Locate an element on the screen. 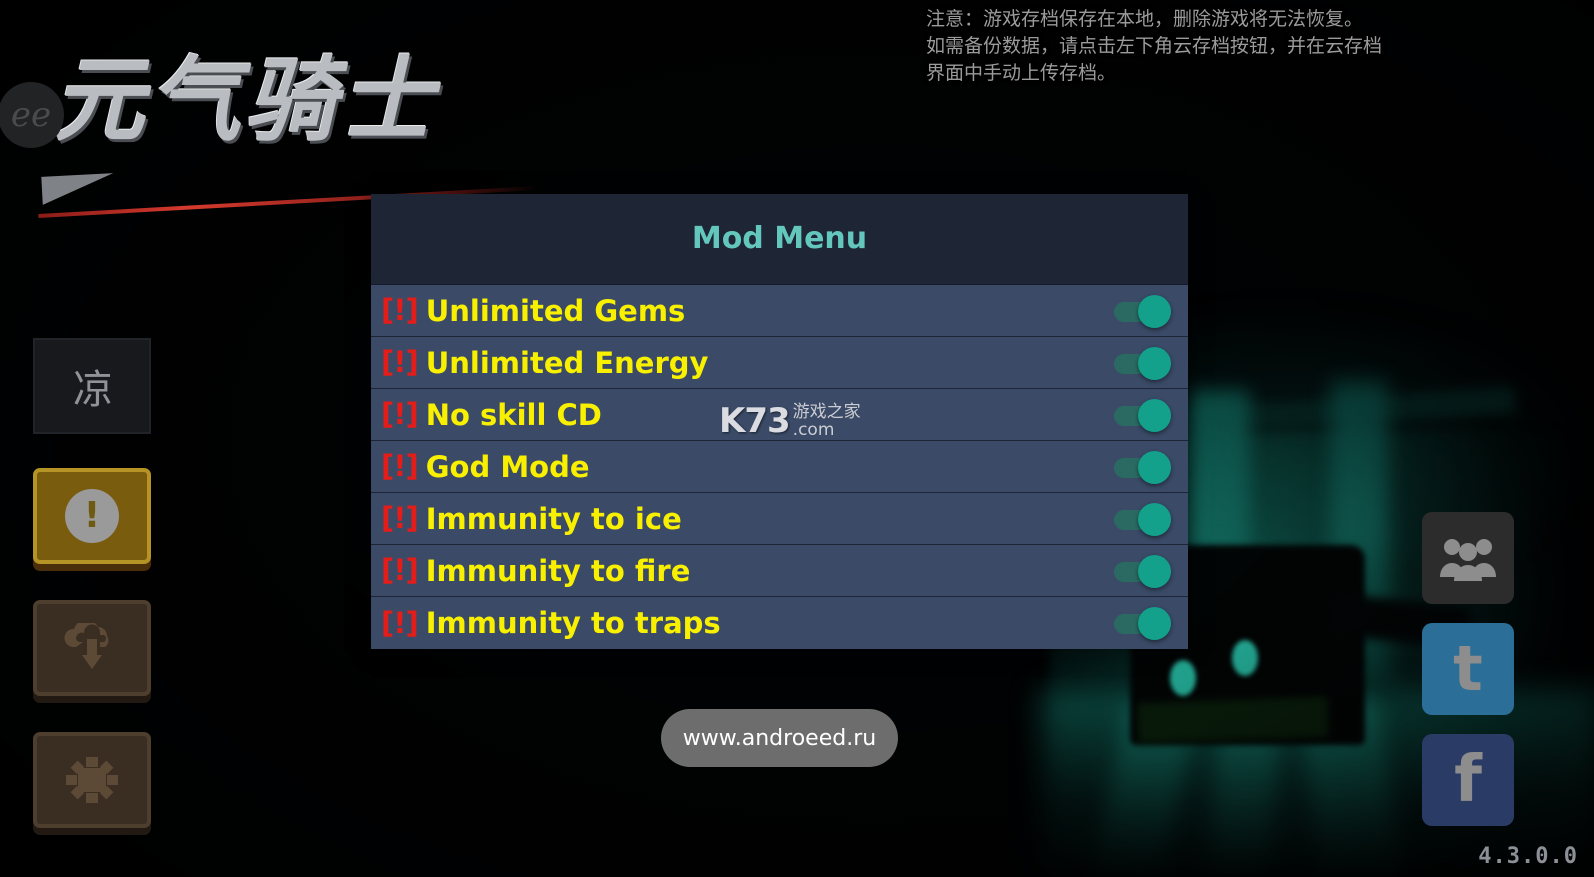 The image size is (1594, 877). game-version-label: 4.3.0.0 is located at coordinates (1528, 856).